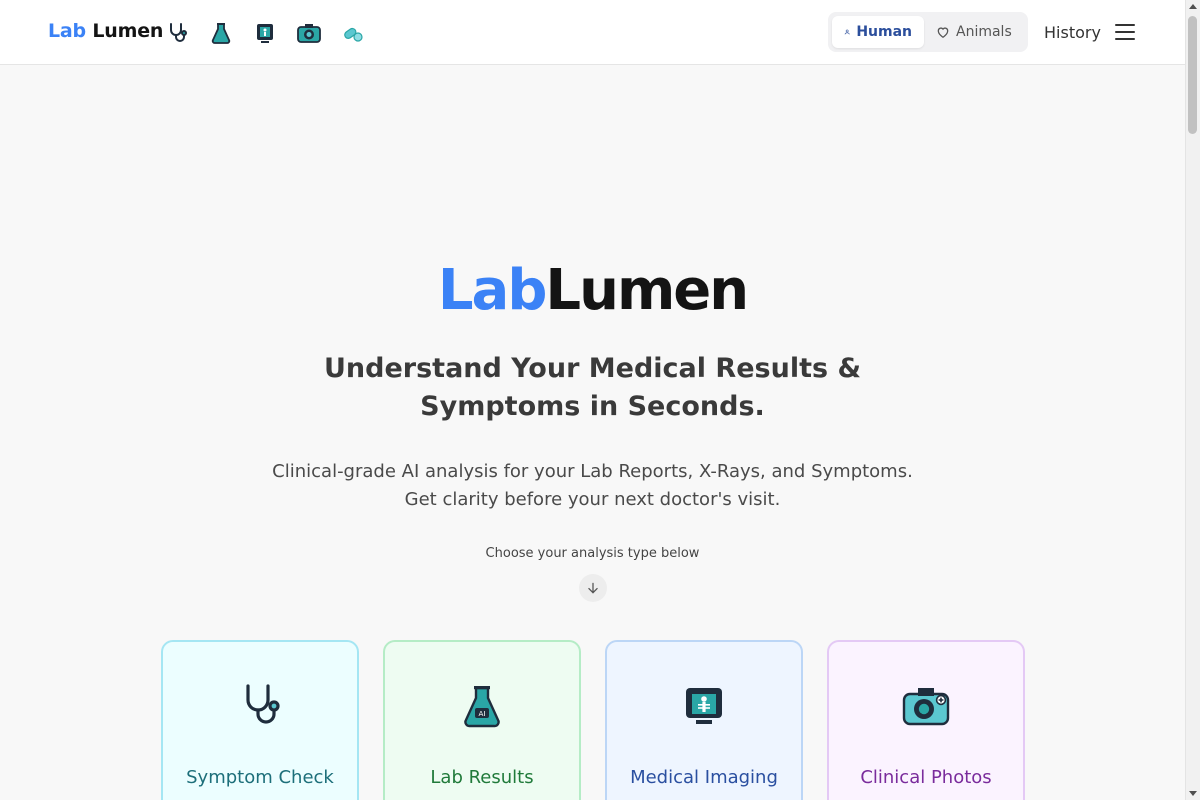 Image resolution: width=1200 pixels, height=800 pixels. I want to click on brand-logo: Lab Lumen, so click(105, 31).